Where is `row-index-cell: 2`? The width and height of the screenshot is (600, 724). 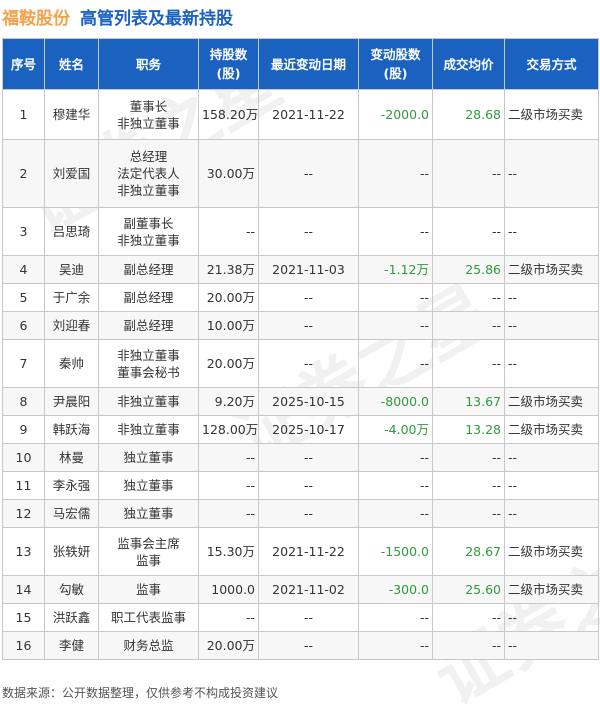
row-index-cell: 2 is located at coordinates (23, 173).